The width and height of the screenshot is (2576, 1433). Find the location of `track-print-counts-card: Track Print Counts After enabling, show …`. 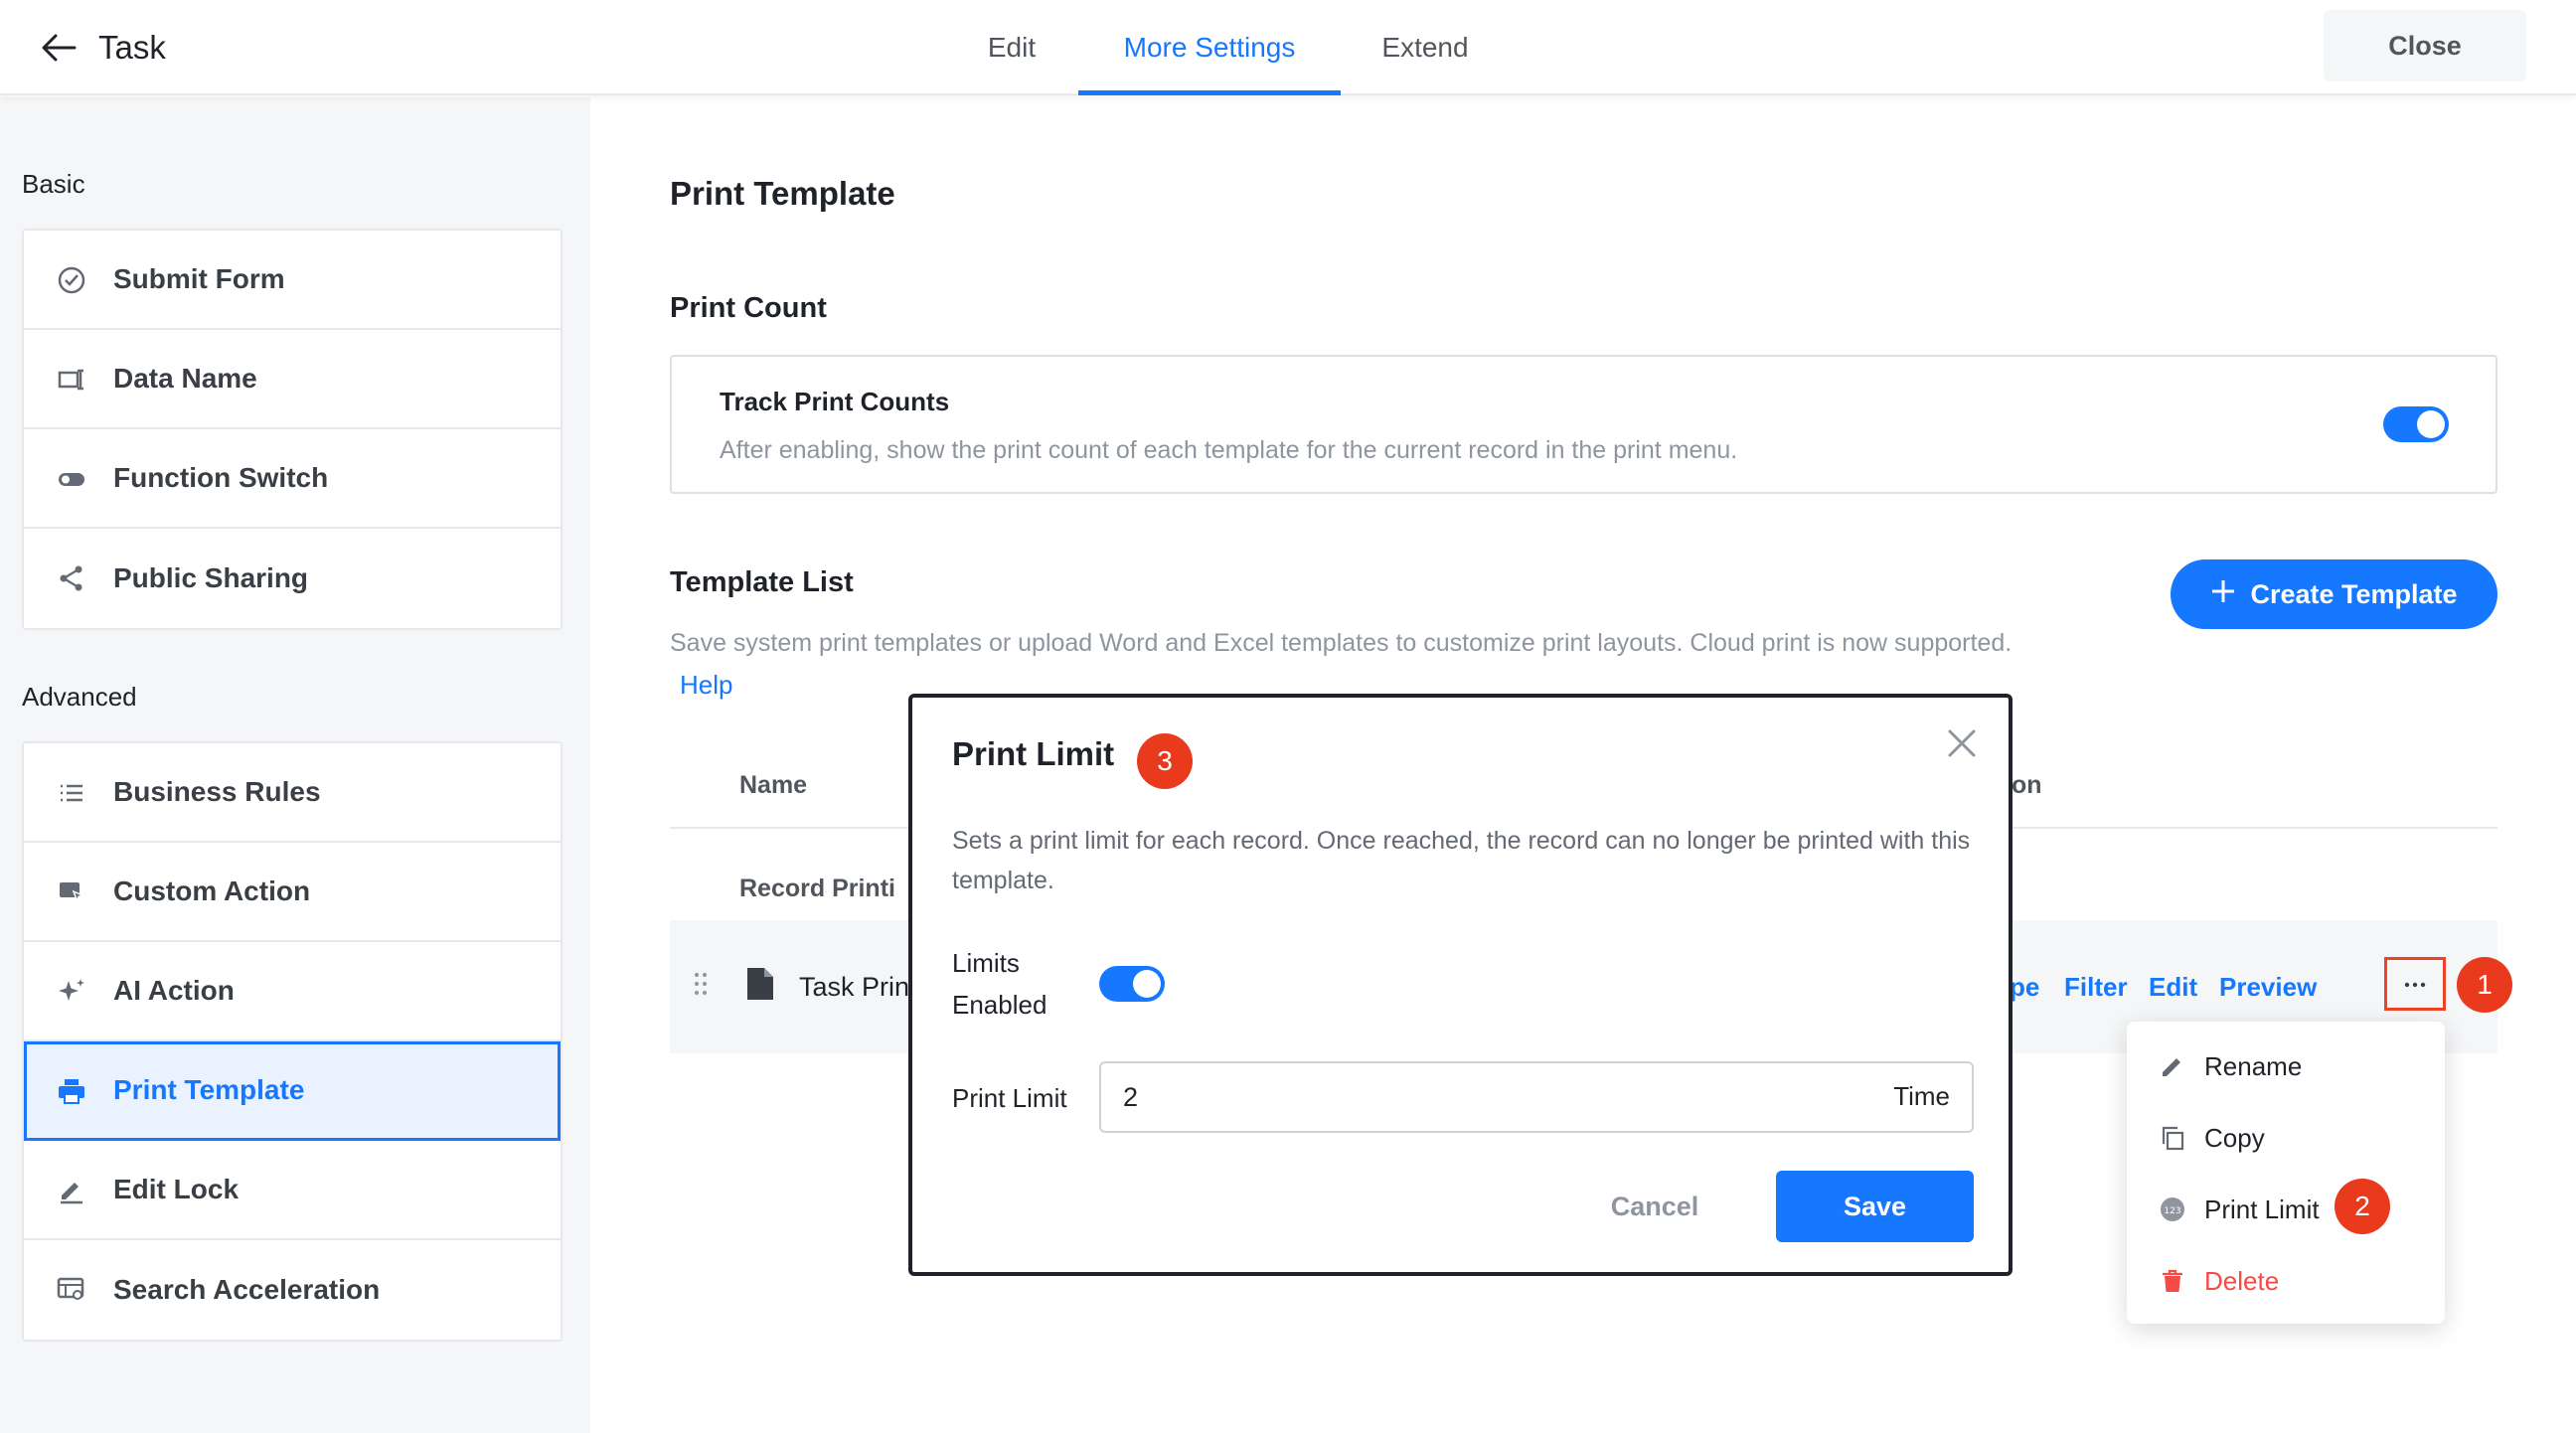

track-print-counts-card: Track Print Counts After enabling, show … is located at coordinates (1583, 425).